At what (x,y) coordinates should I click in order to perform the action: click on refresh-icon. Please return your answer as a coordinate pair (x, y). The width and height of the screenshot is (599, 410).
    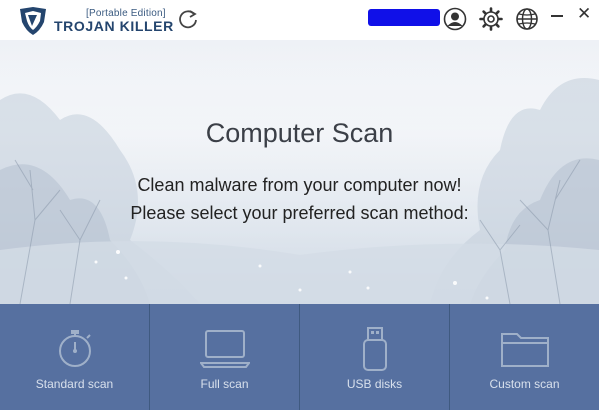
    Looking at the image, I should click on (188, 19).